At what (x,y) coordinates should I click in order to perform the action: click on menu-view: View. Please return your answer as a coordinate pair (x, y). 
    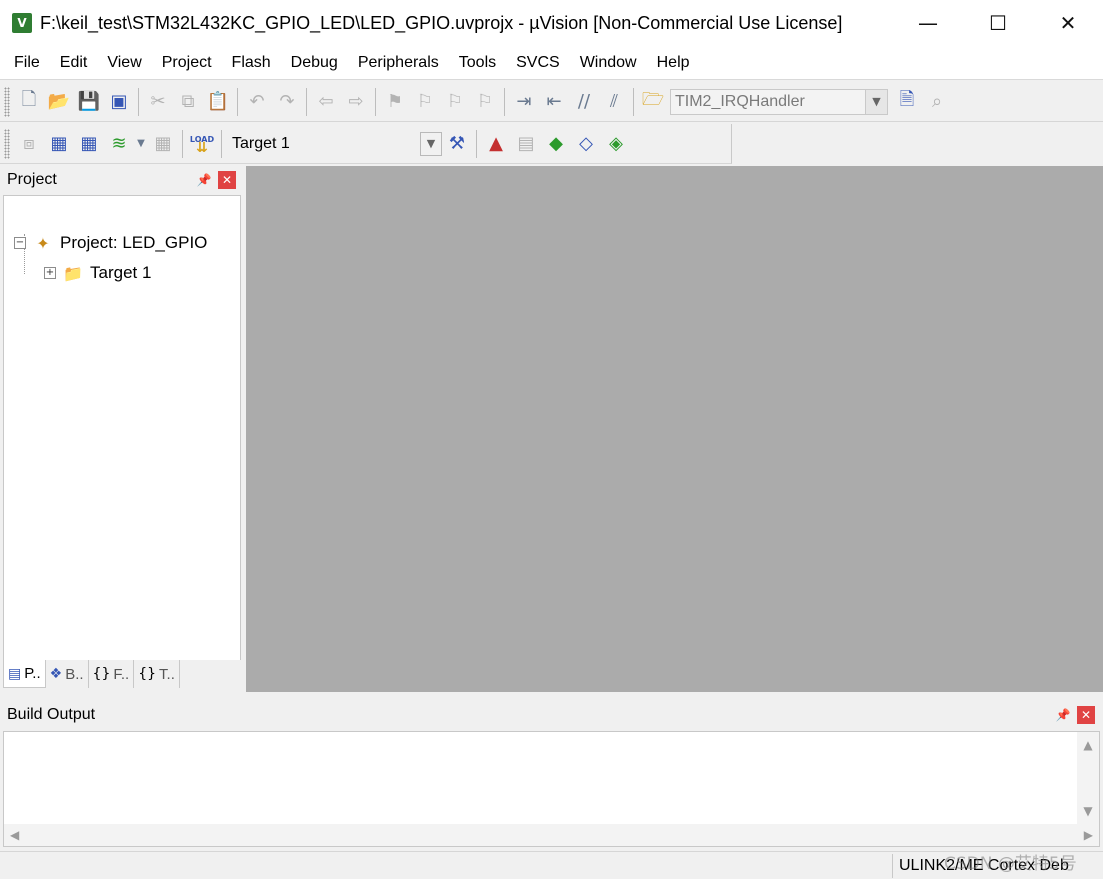
    Looking at the image, I should click on (124, 63).